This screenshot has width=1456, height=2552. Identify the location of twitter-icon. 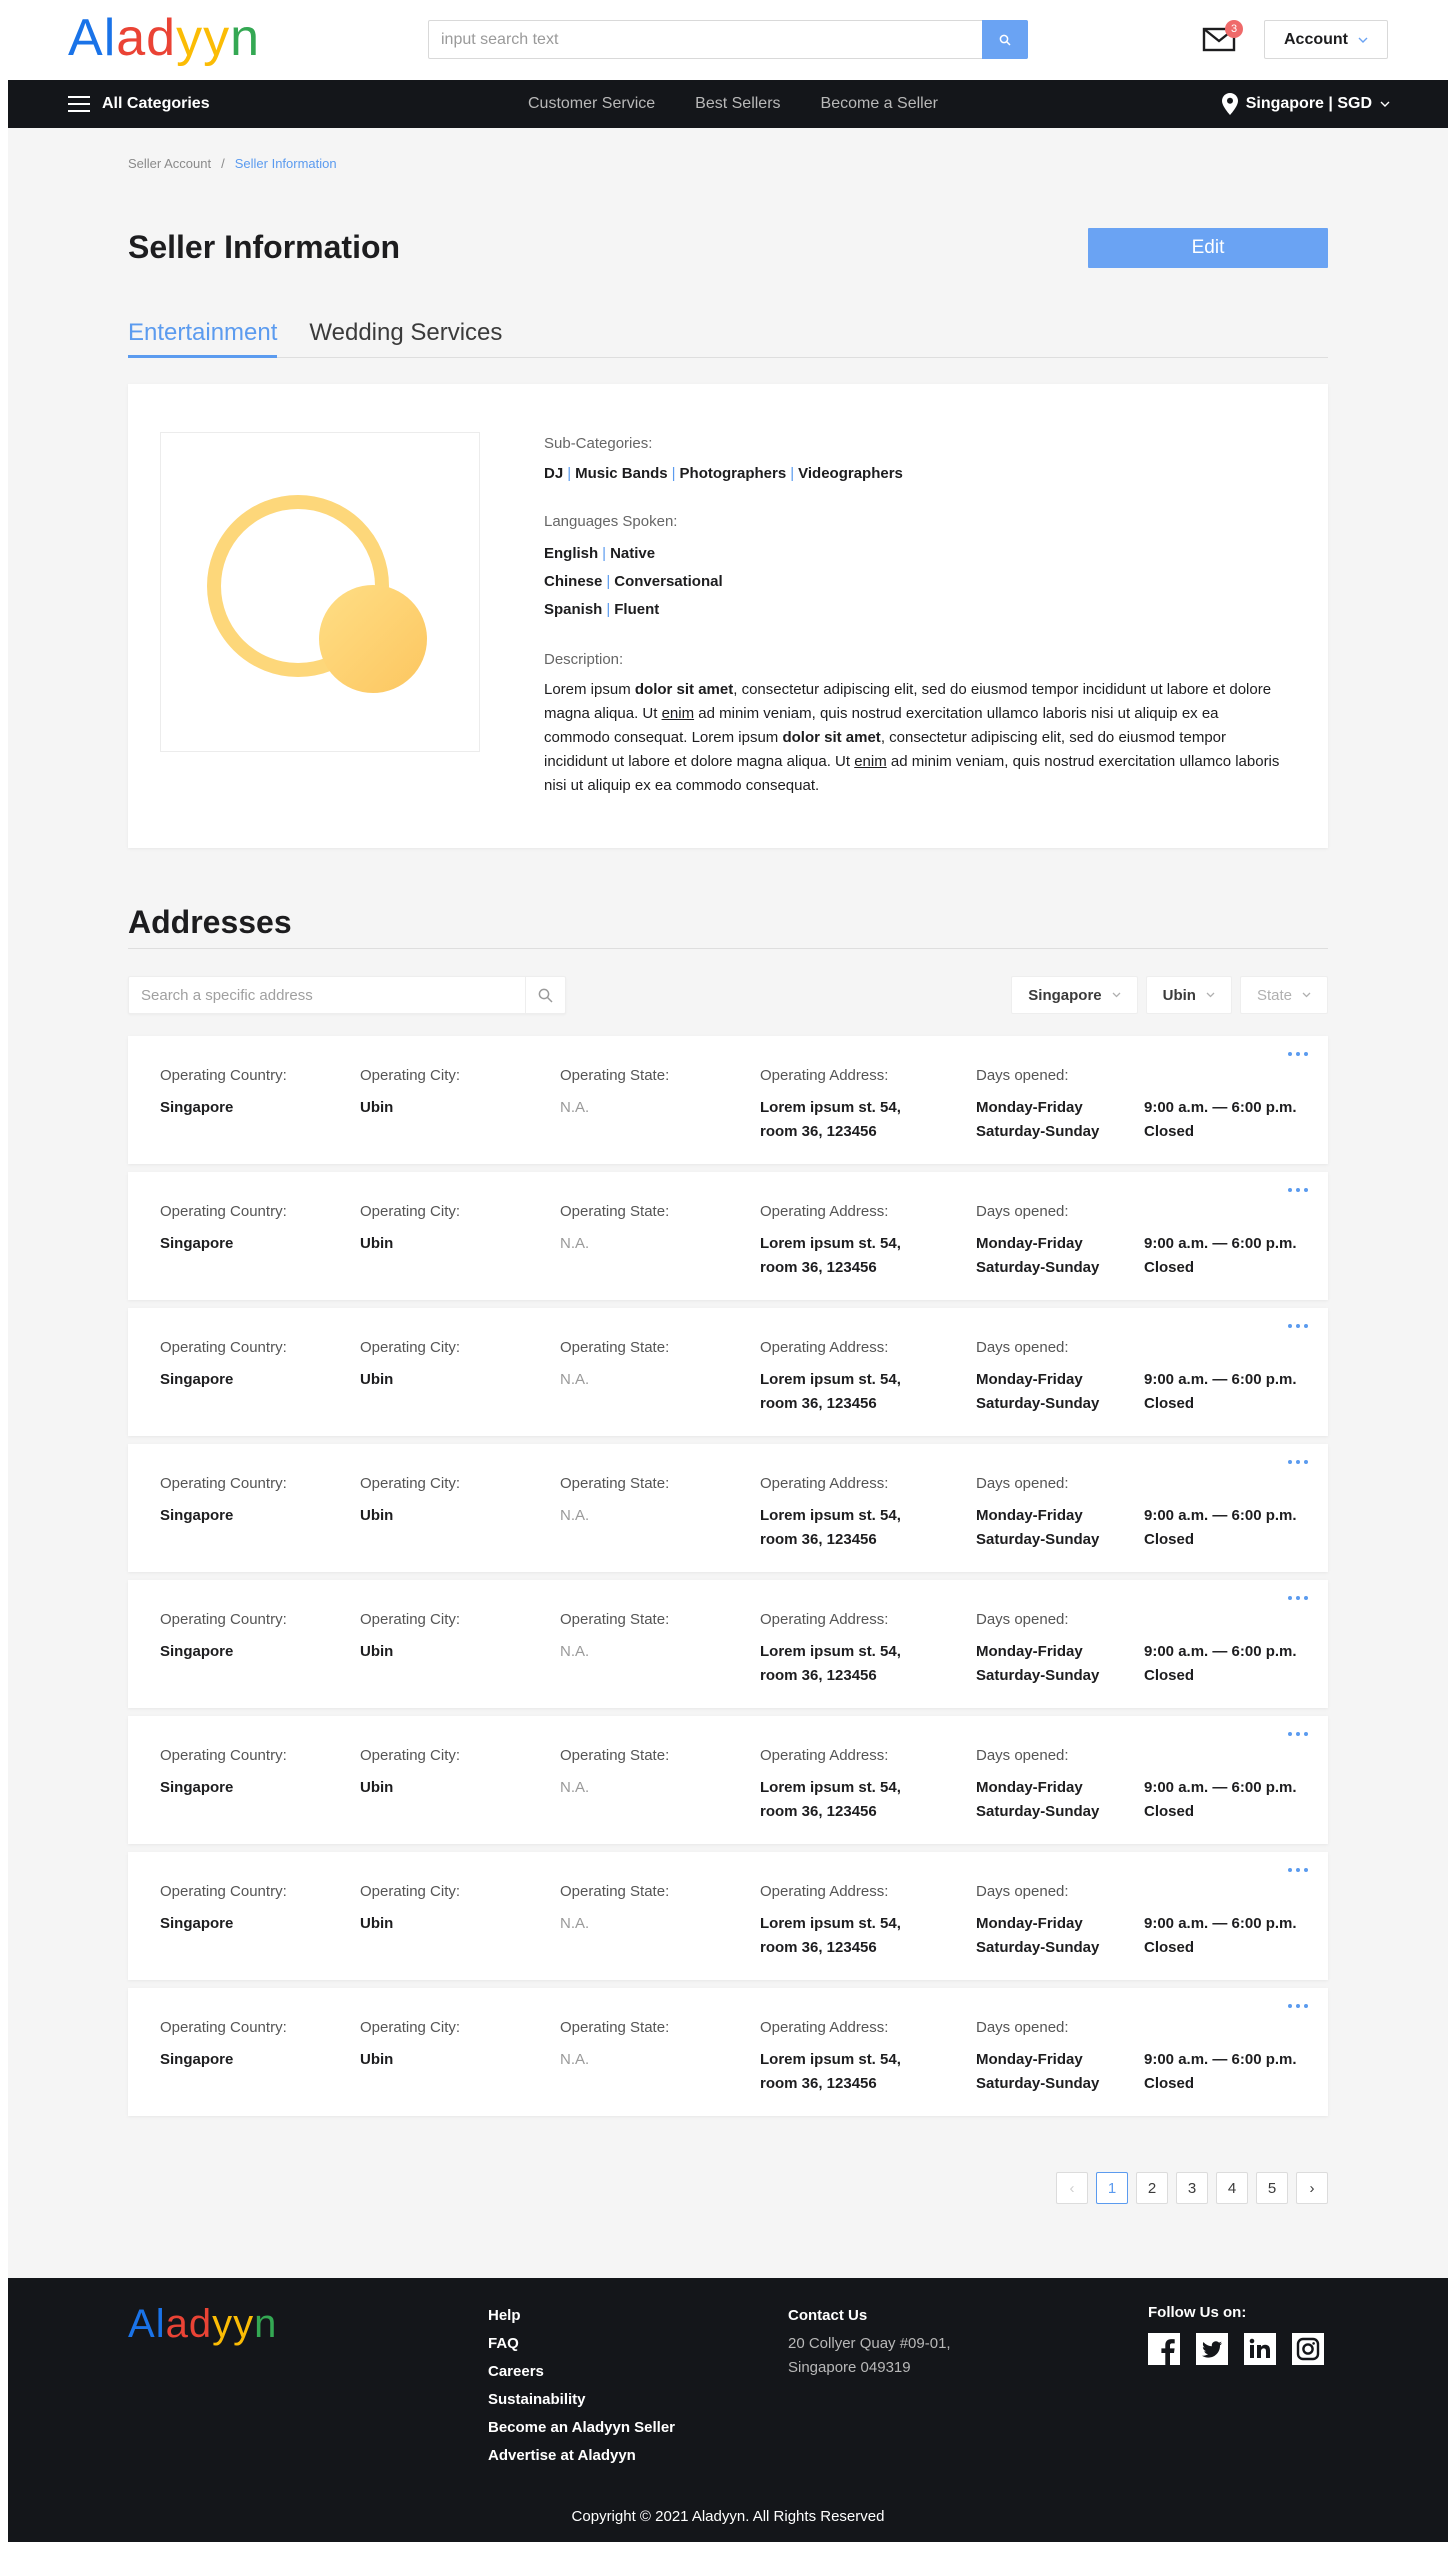
(1212, 2349).